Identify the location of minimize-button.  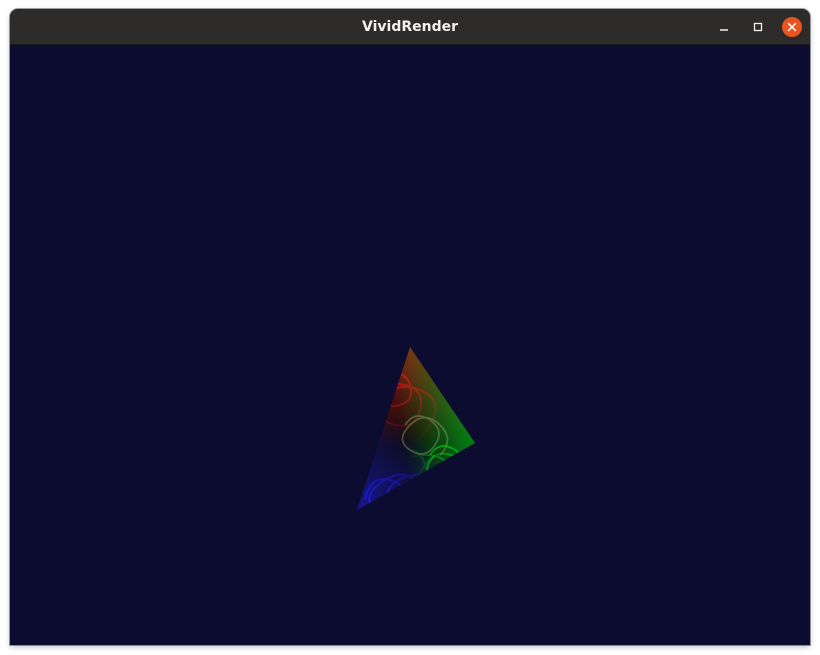
(724, 27).